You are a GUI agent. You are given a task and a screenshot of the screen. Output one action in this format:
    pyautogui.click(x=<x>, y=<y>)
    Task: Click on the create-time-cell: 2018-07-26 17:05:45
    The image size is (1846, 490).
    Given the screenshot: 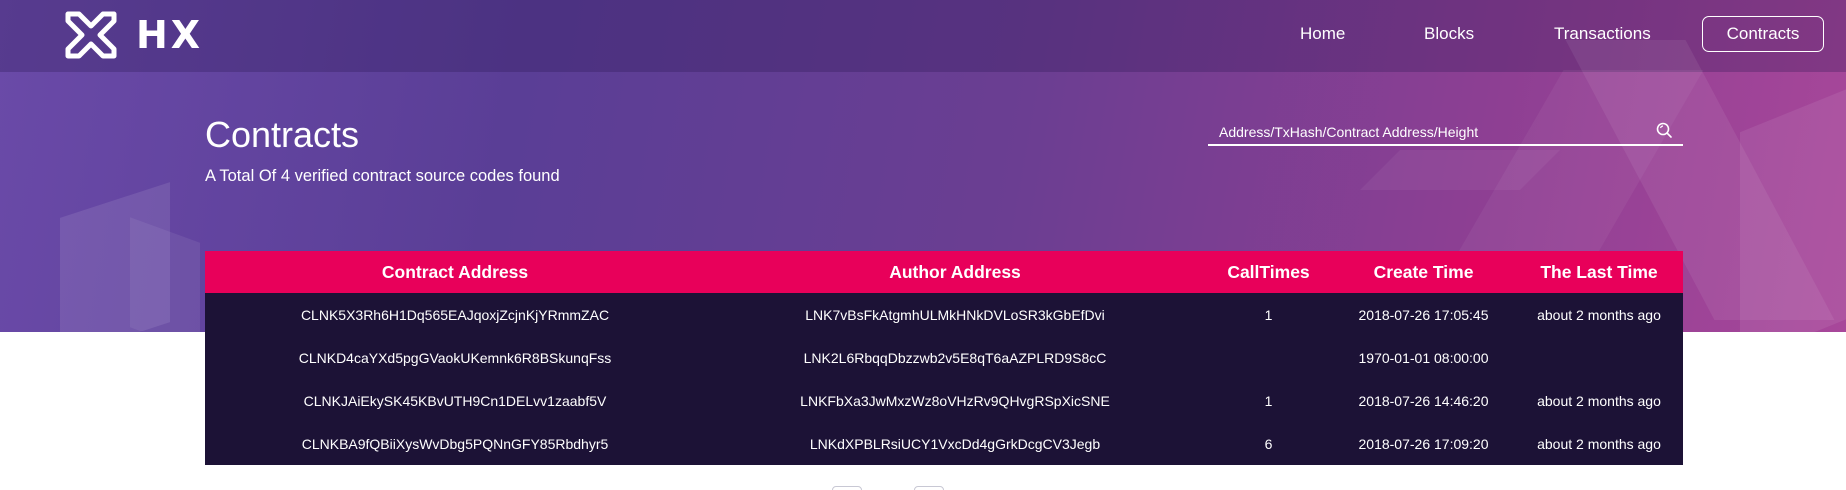 What is the action you would take?
    pyautogui.click(x=1423, y=314)
    